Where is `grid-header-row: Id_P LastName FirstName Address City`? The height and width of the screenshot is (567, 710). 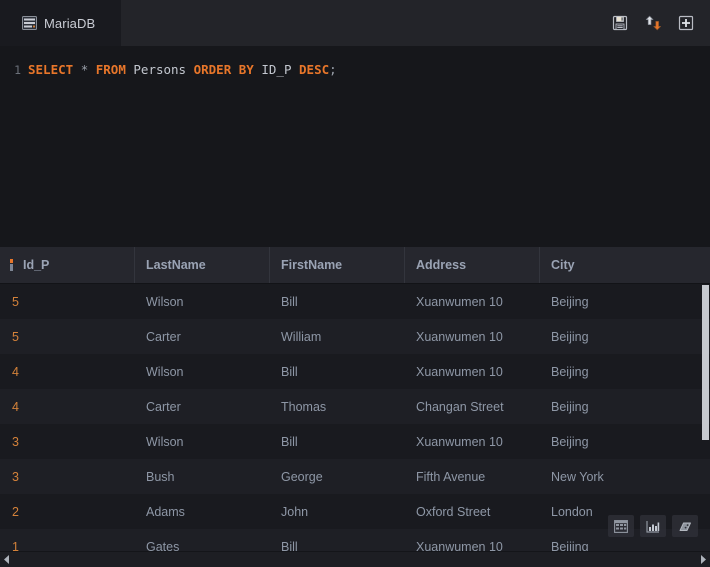
grid-header-row: Id_P LastName FirstName Address City is located at coordinates (355, 265).